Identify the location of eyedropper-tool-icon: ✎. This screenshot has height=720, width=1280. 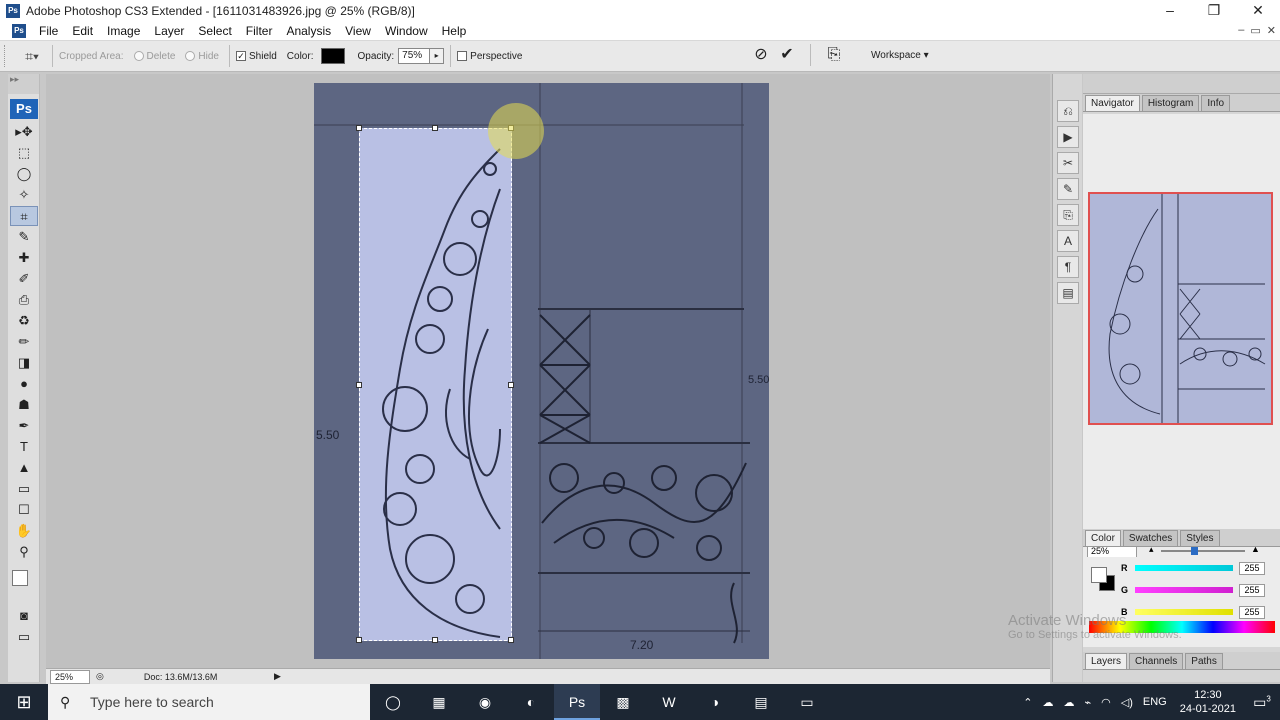
(24, 237).